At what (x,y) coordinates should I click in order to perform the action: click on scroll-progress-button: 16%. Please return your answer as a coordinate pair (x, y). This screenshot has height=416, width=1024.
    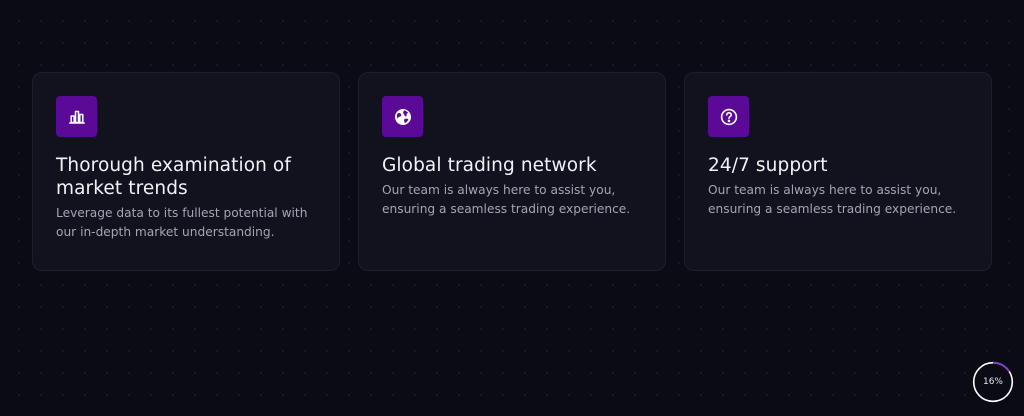
    Looking at the image, I should click on (993, 382).